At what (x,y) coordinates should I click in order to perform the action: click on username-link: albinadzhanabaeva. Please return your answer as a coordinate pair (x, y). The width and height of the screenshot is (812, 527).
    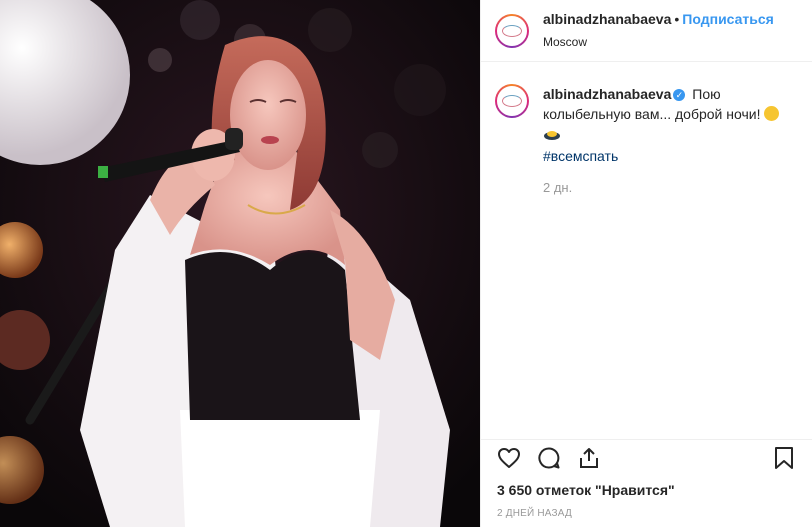
    Looking at the image, I should click on (607, 19).